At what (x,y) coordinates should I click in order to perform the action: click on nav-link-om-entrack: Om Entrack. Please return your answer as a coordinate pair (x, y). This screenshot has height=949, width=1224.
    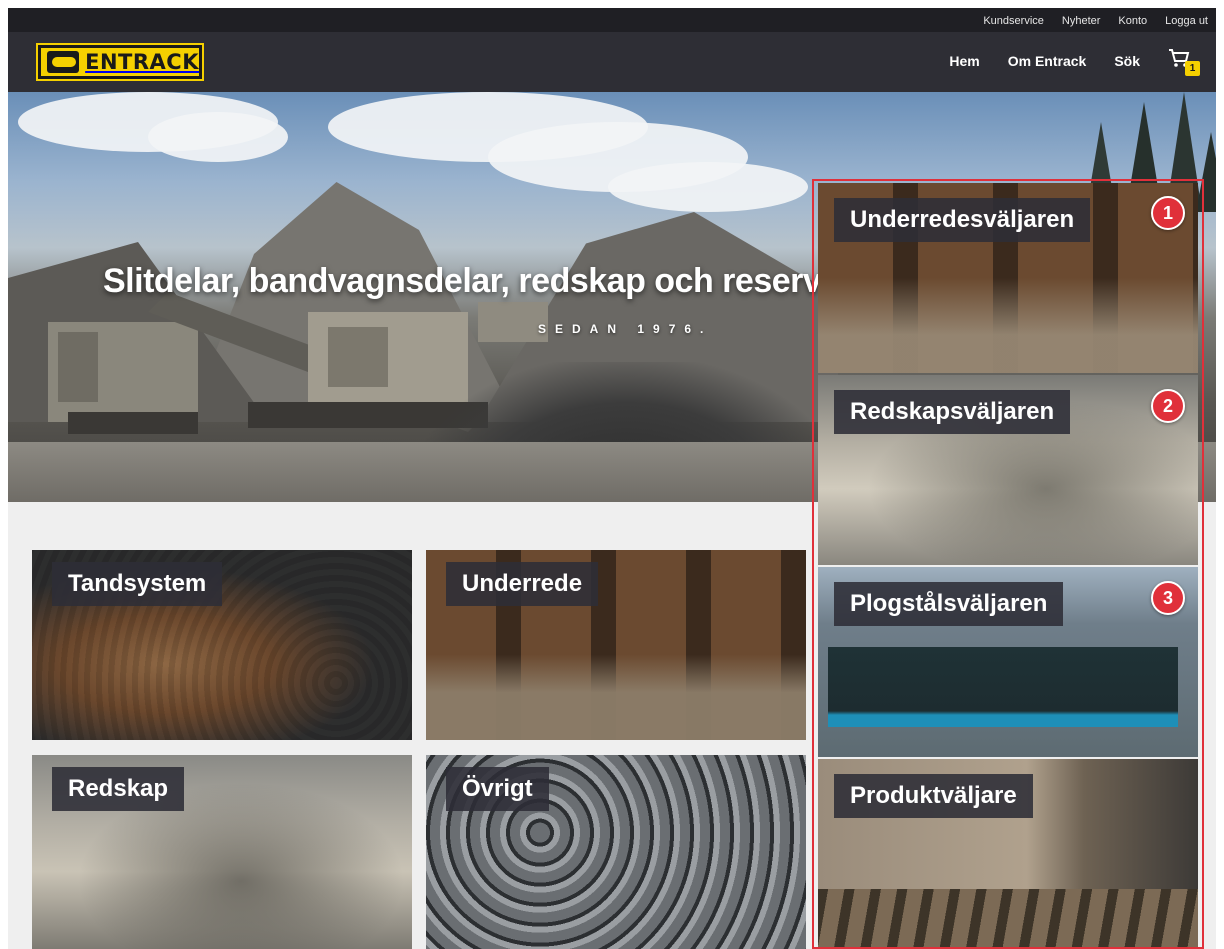
    Looking at the image, I should click on (1047, 61).